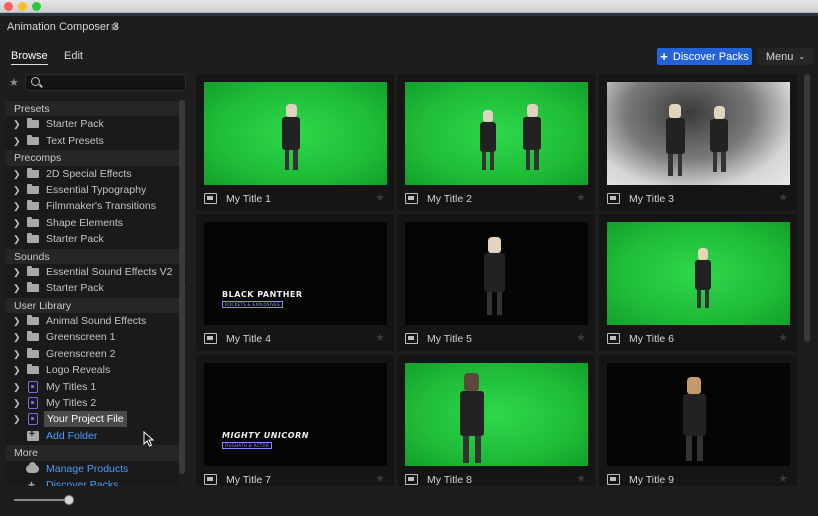 The height and width of the screenshot is (516, 818). Describe the element at coordinates (71, 436) in the screenshot. I see `add-folder-link: Add Folder` at that location.